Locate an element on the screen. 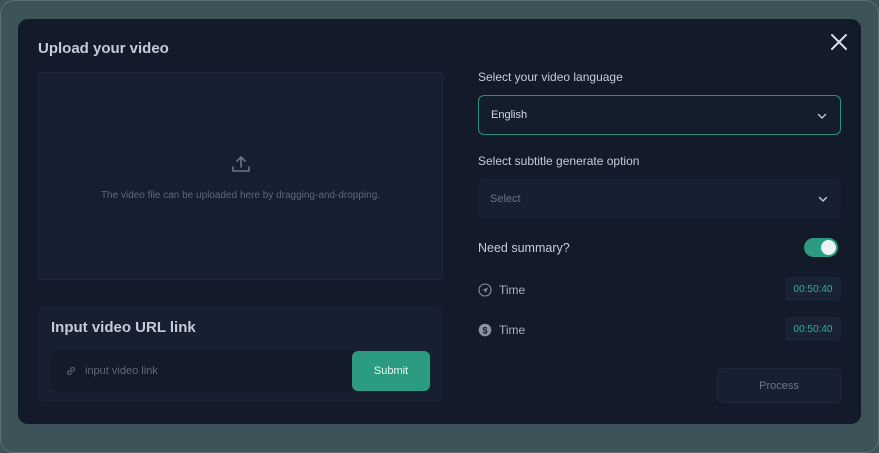  link-icon is located at coordinates (71, 371).